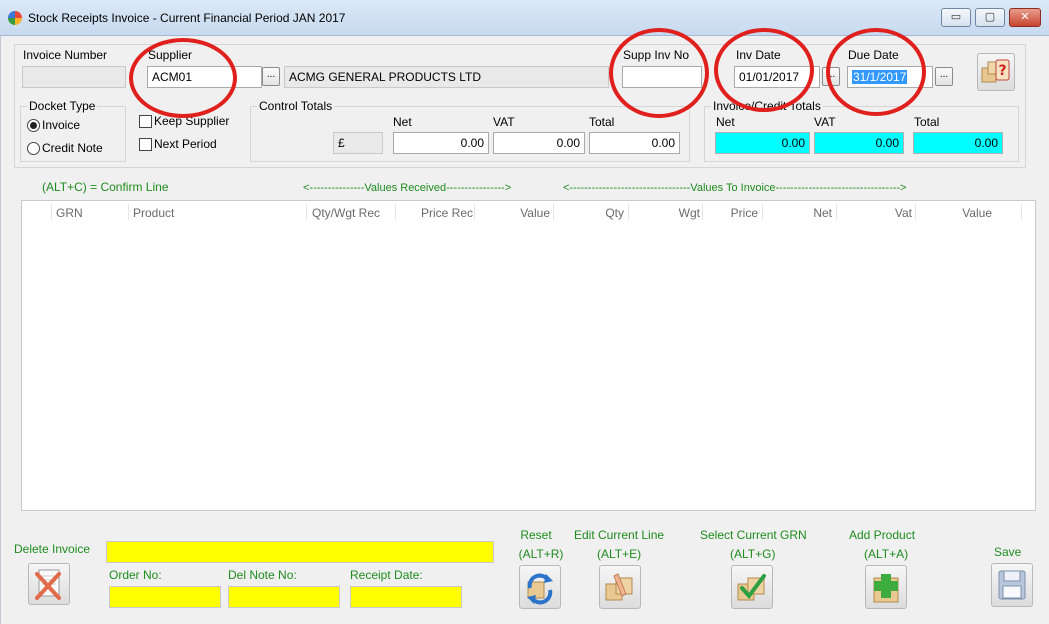  What do you see at coordinates (958, 143) in the screenshot?
I see `invoice-total-field: 0.00` at bounding box center [958, 143].